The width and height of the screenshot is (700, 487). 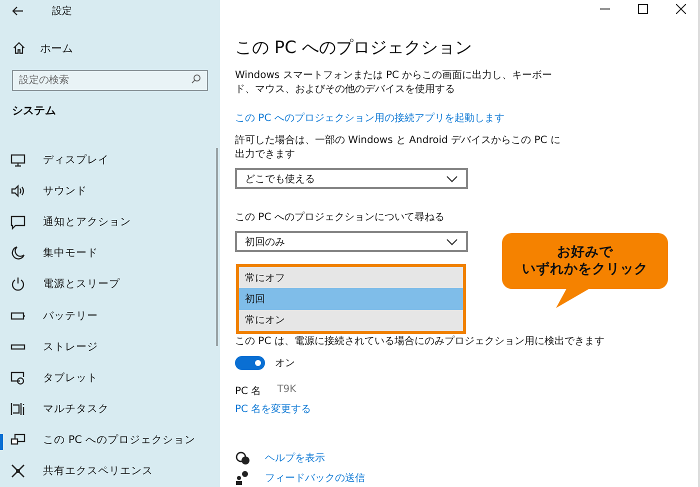 I want to click on sidebar-item: 共有エクスペリエンス, so click(x=110, y=471).